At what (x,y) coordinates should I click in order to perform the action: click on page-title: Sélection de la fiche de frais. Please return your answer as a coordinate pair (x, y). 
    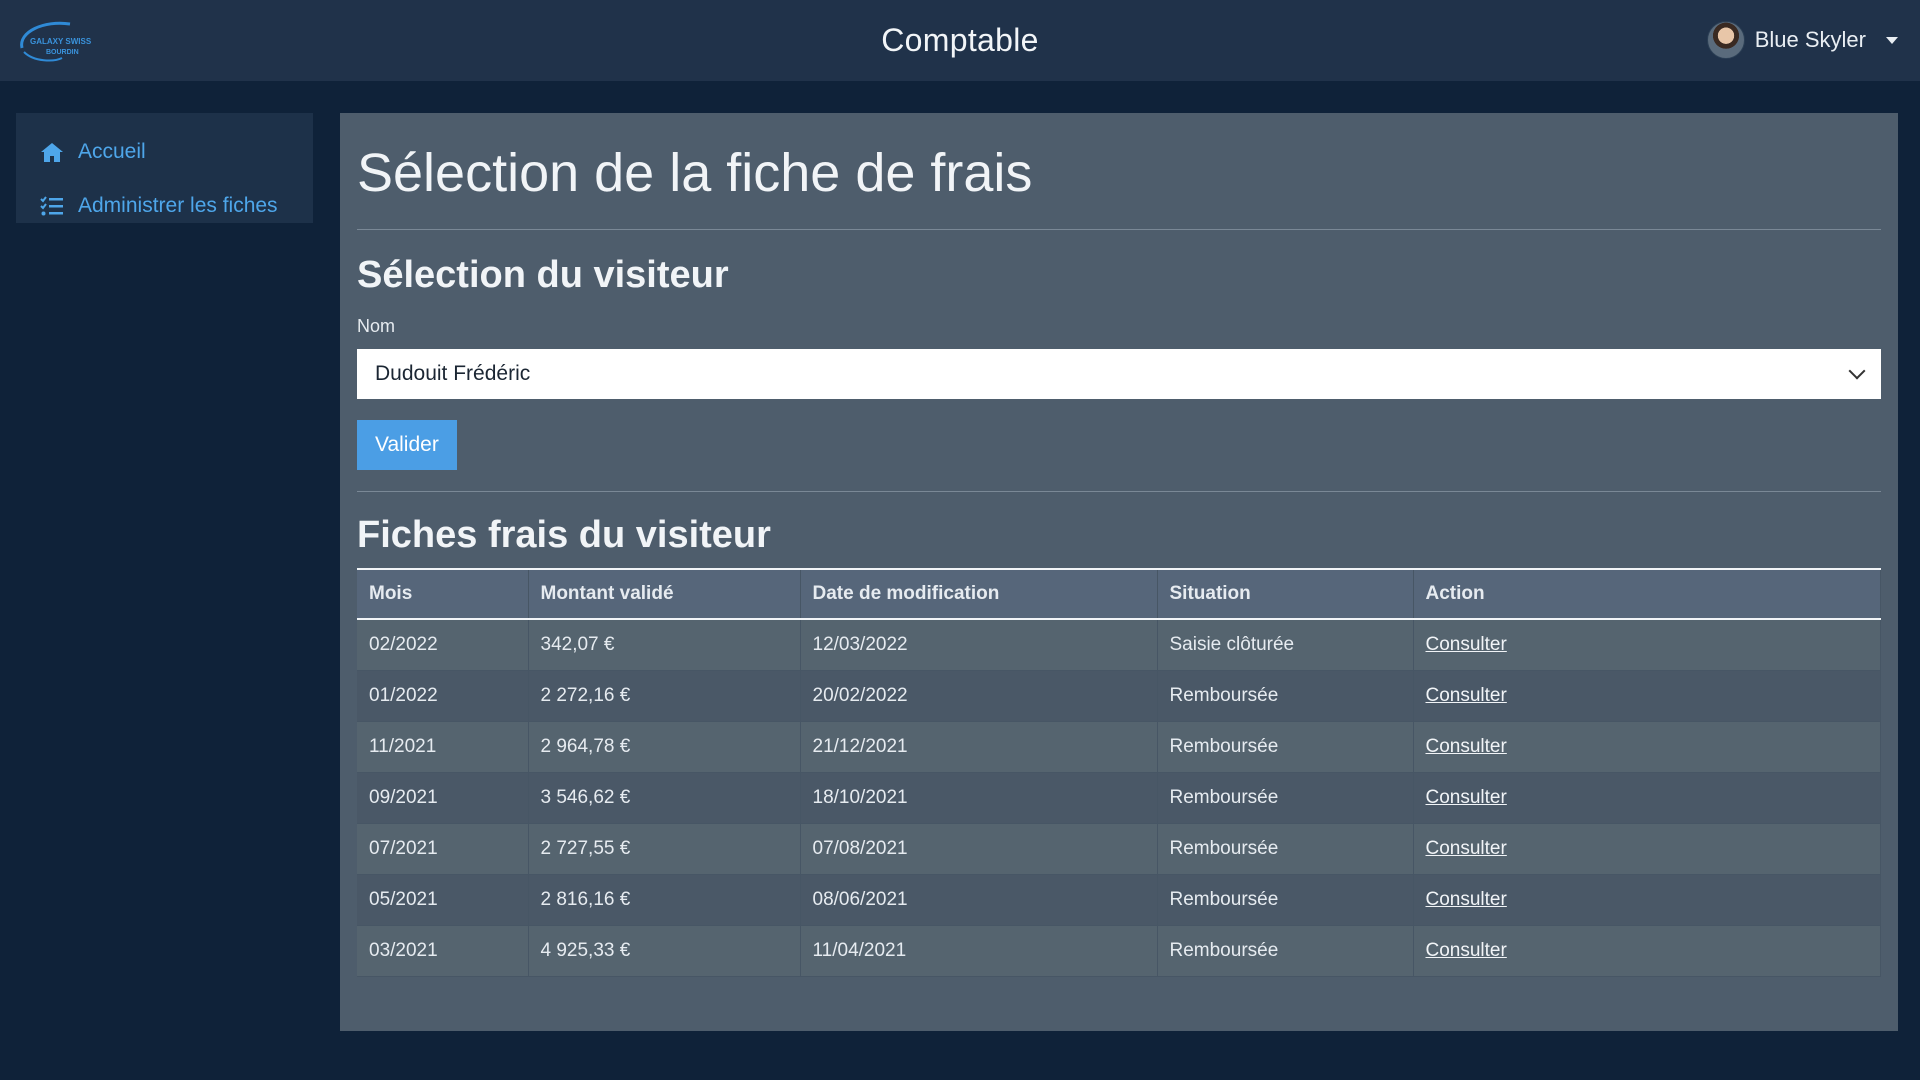
    Looking at the image, I should click on (695, 173).